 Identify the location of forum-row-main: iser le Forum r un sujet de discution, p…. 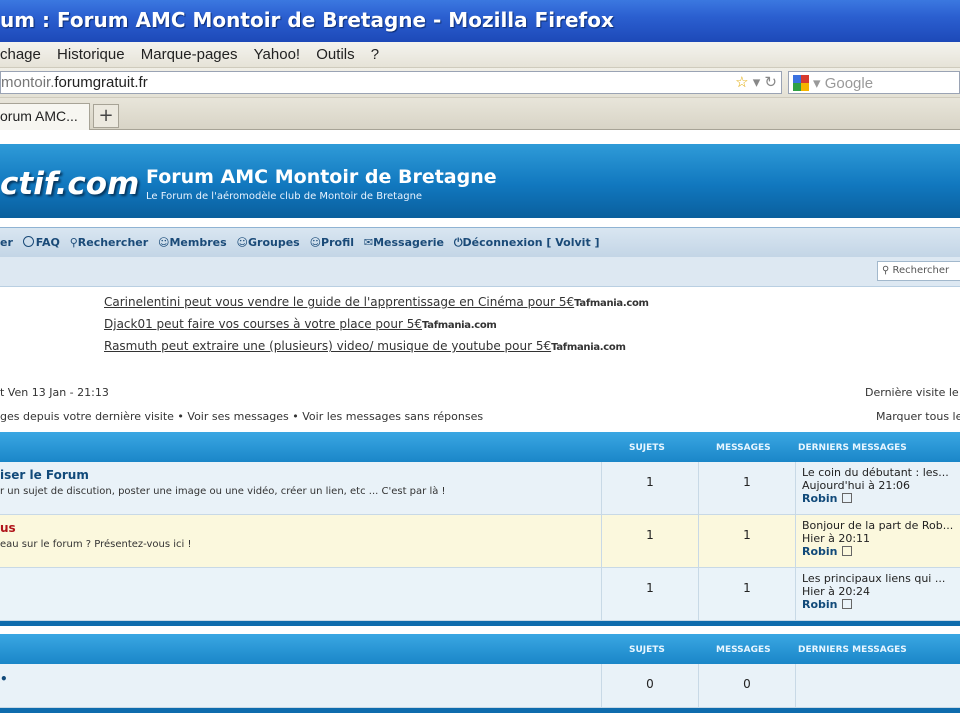
(301, 488).